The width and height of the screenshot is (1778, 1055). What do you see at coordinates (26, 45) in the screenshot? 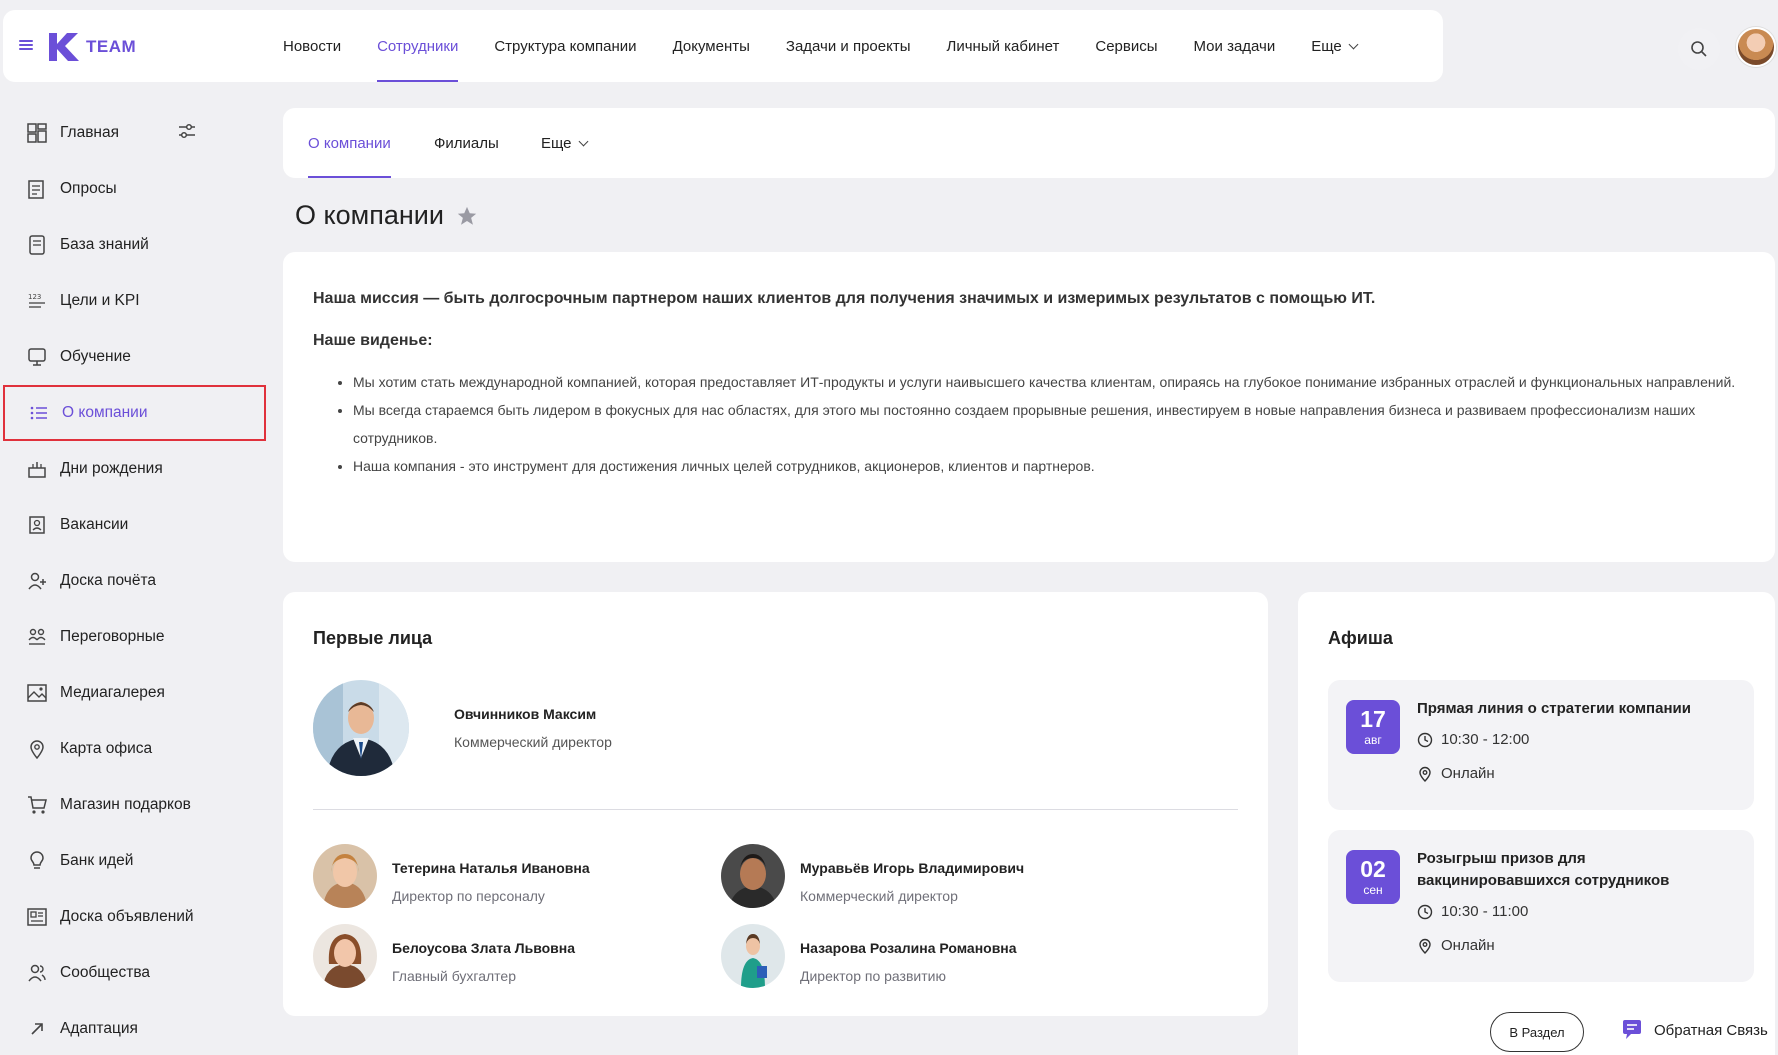
I see `menu-icon` at bounding box center [26, 45].